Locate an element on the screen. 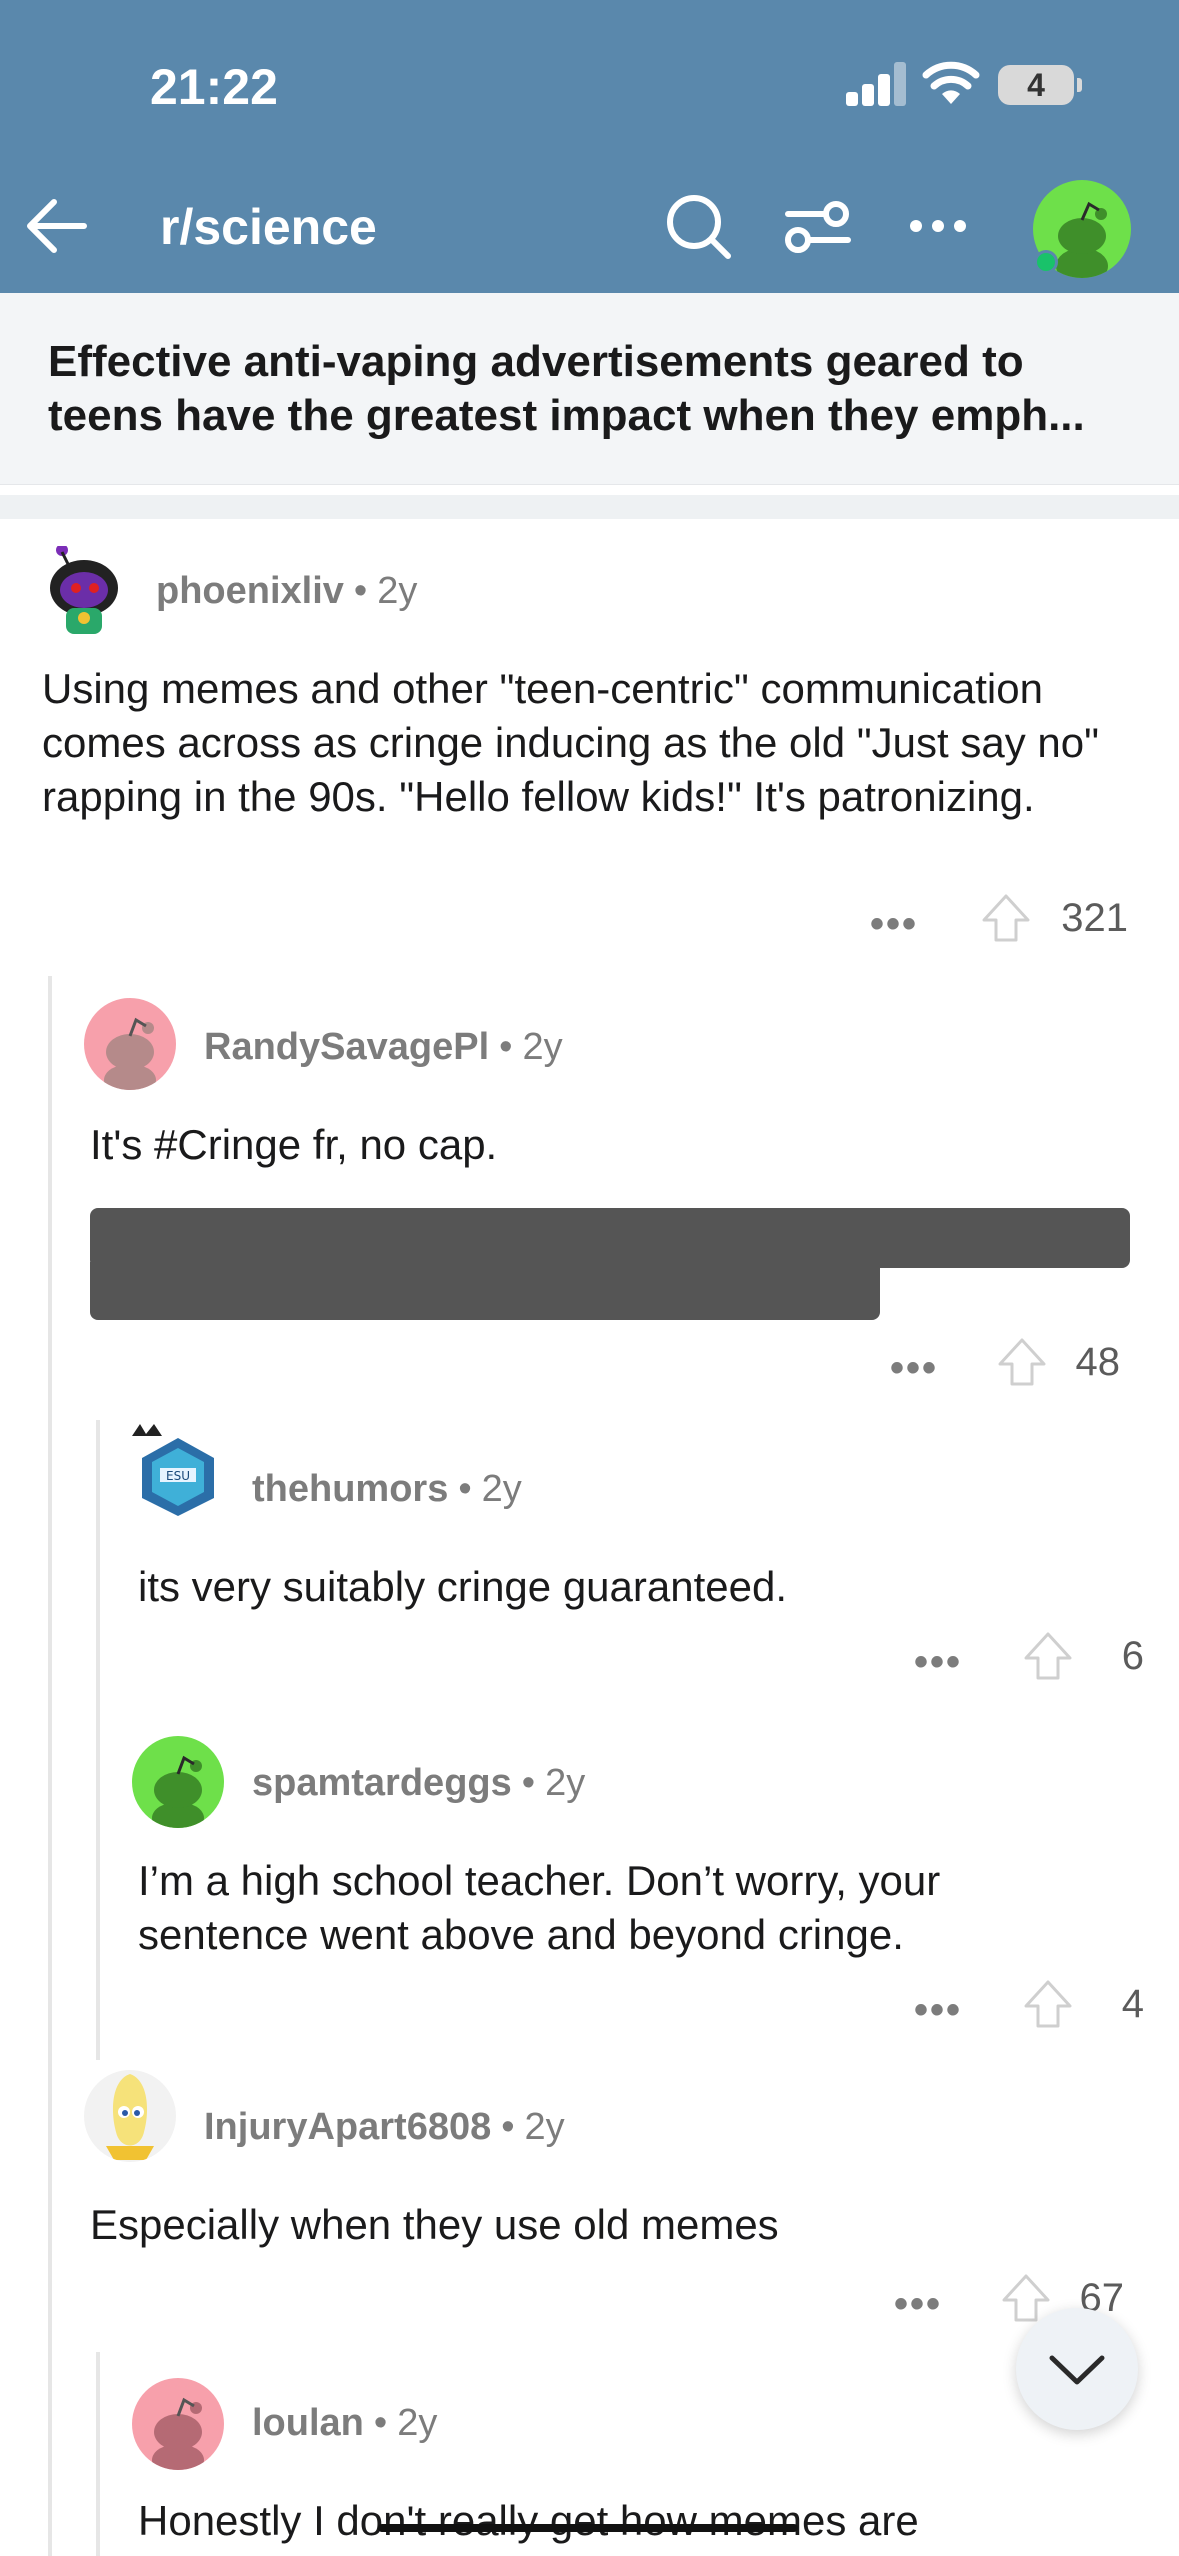 This screenshot has width=1179, height=2556. comment-author: RandySavagePl is located at coordinates (346, 1047).